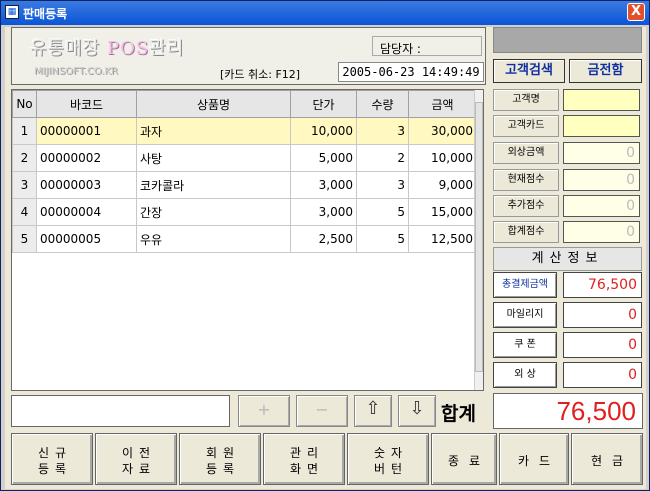 Image resolution: width=650 pixels, height=491 pixels. Describe the element at coordinates (12, 12) in the screenshot. I see `app-icon: ▦` at that location.